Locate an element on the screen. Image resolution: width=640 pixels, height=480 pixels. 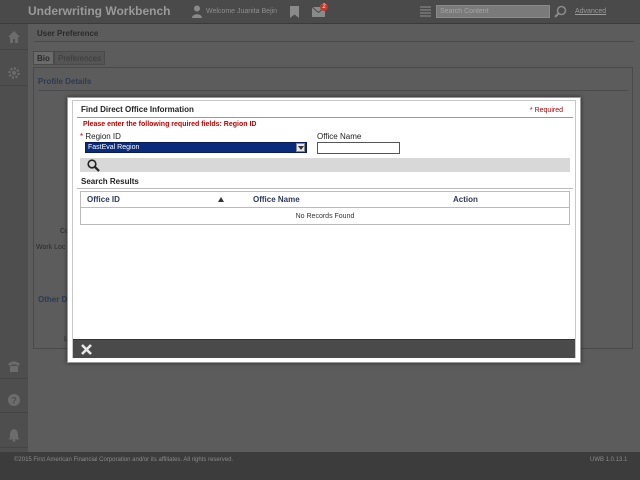
search-results-title: Search Results is located at coordinates (110, 181).